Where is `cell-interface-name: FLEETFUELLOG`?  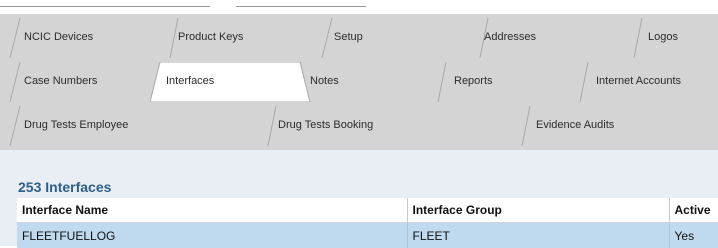 cell-interface-name: FLEETFUELLOG is located at coordinates (212, 235).